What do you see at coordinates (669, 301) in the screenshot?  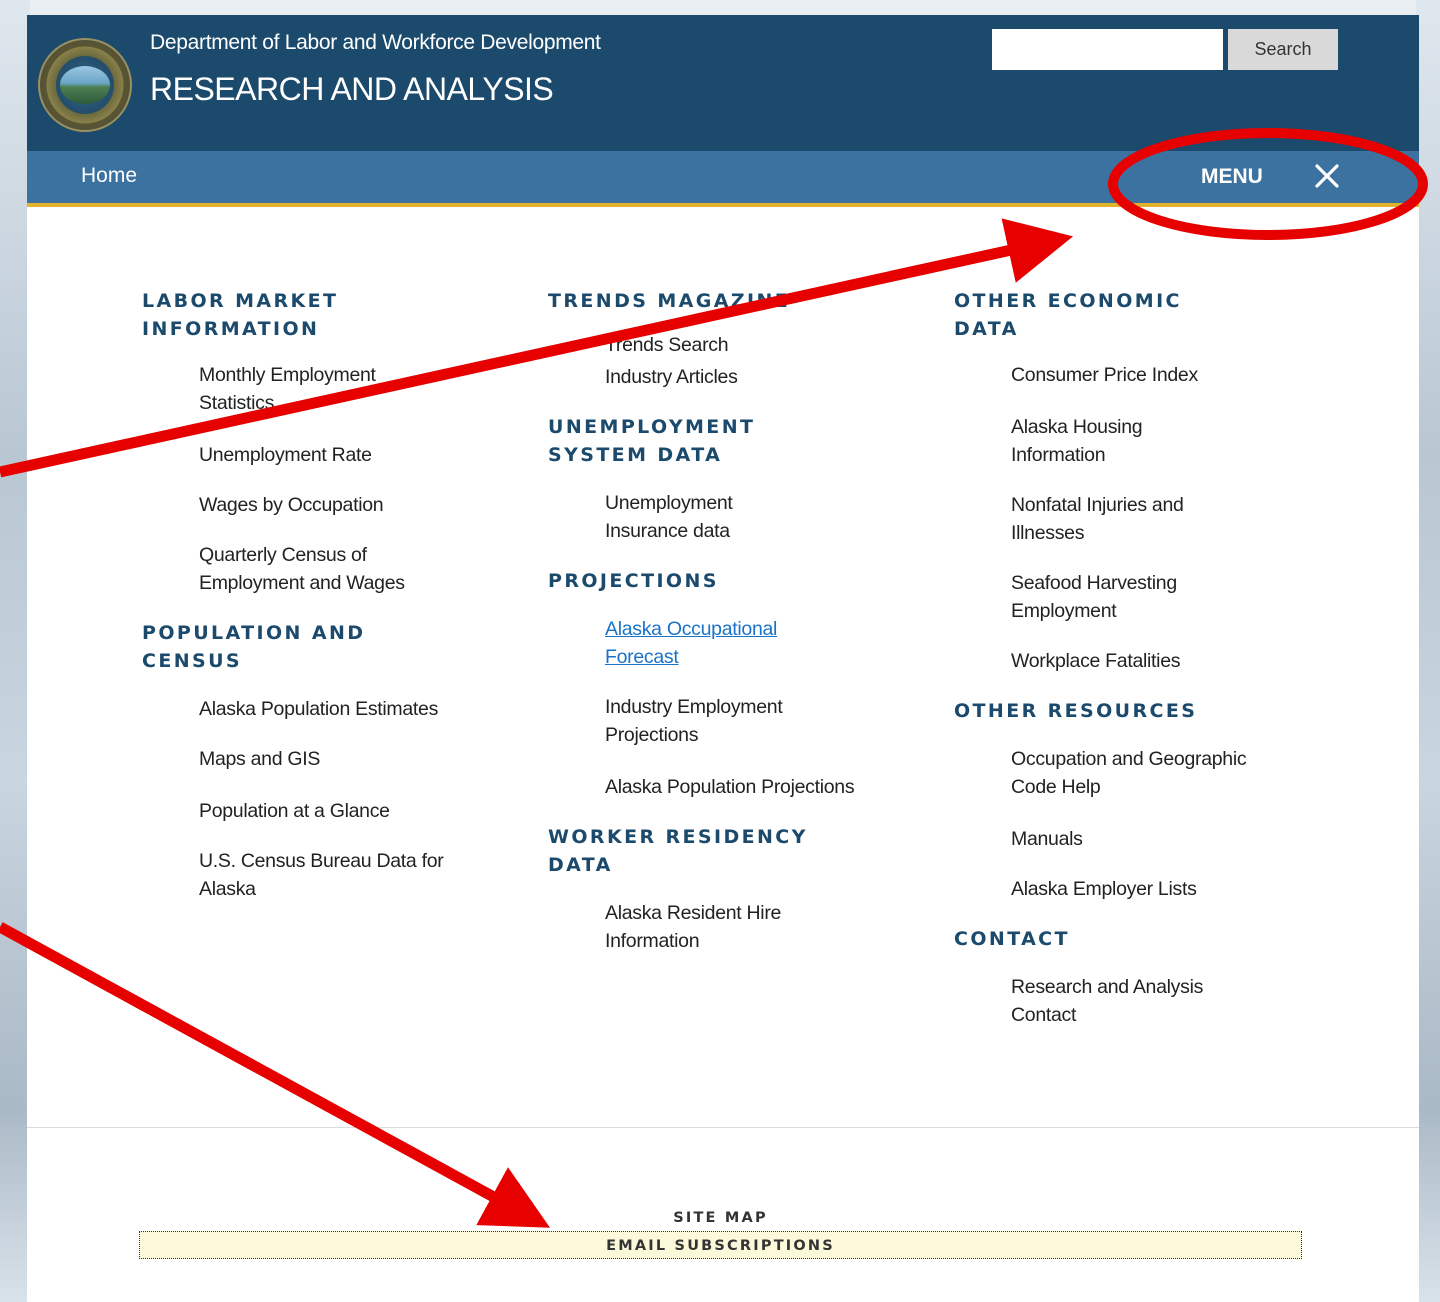 I see `section-title-trends: TRENDS MAGAZINE` at bounding box center [669, 301].